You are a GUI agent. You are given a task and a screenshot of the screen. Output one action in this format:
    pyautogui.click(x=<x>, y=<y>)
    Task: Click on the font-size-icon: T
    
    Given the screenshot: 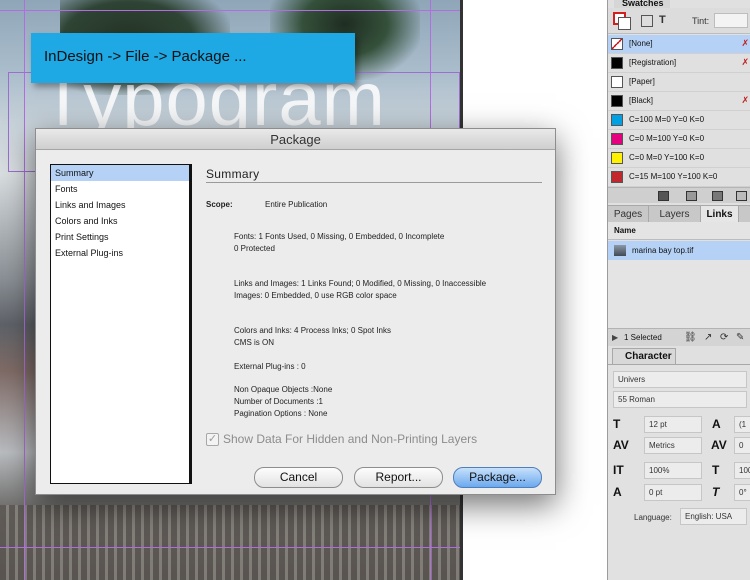 What is the action you would take?
    pyautogui.click(x=617, y=424)
    